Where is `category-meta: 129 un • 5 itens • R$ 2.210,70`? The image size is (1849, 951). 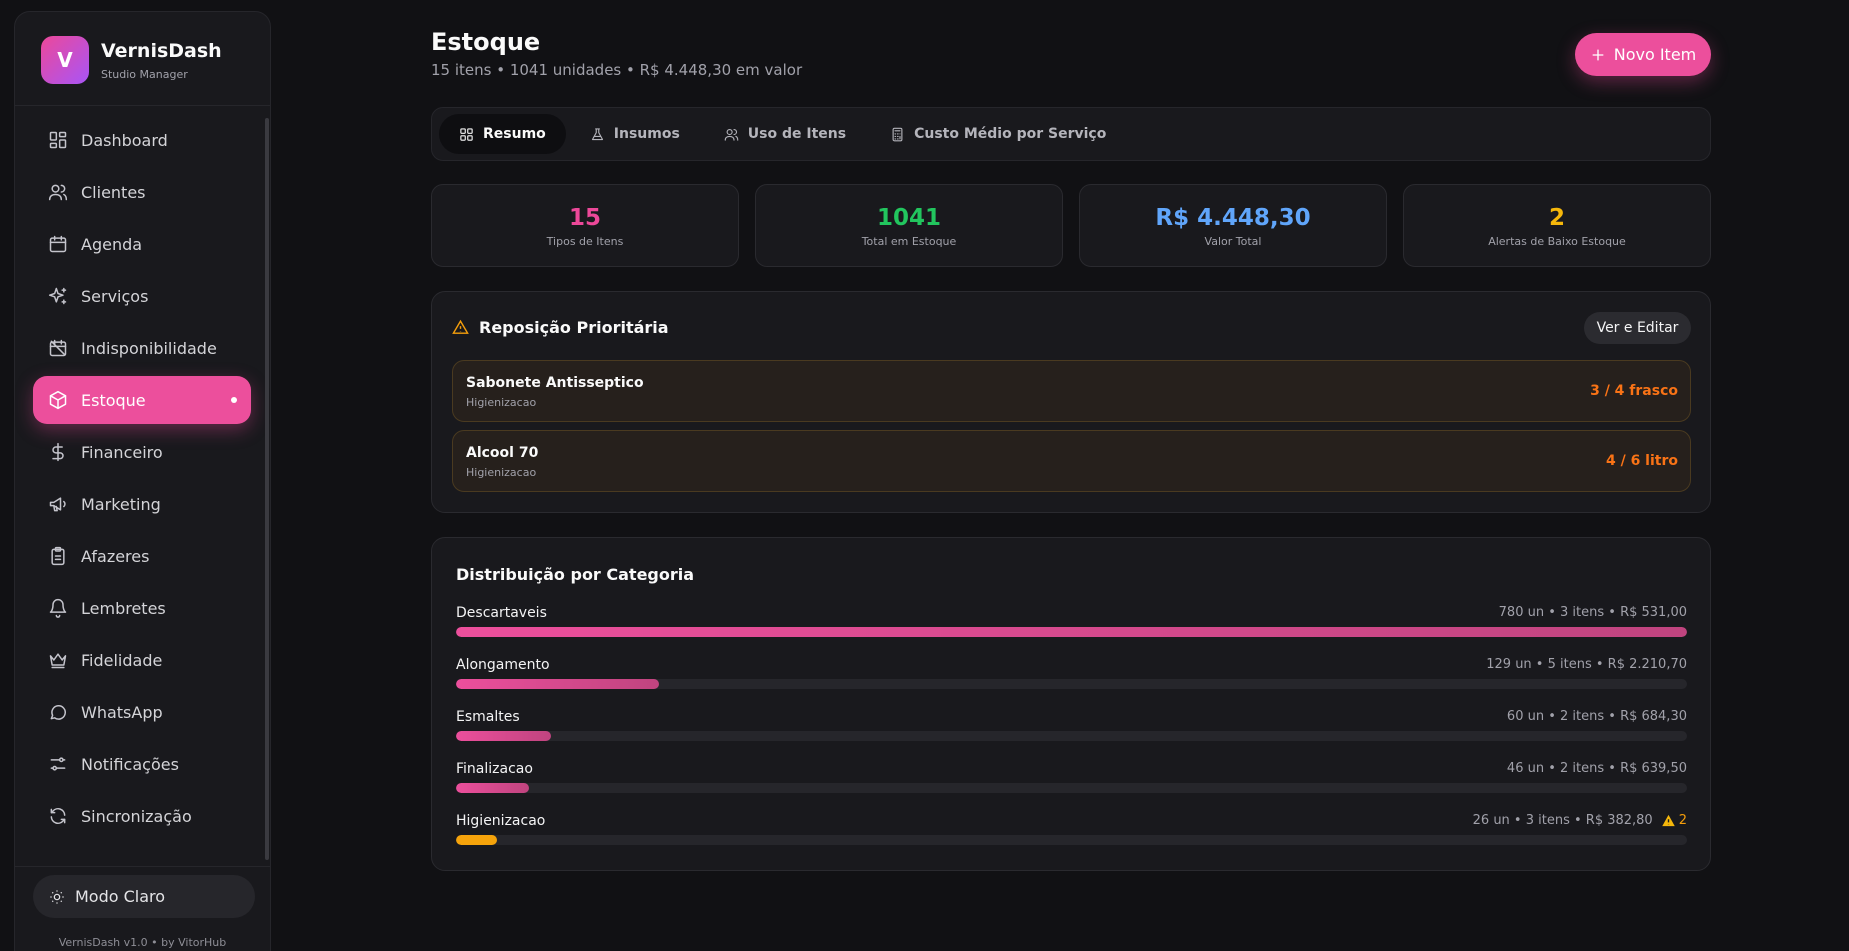
category-meta: 129 un • 5 itens • R$ 2.210,70 is located at coordinates (1586, 664).